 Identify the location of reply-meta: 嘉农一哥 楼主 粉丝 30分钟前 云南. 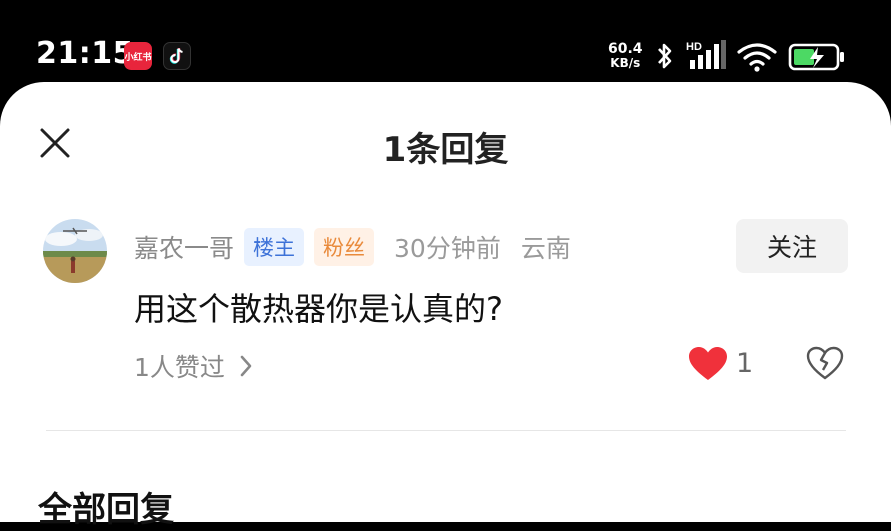
(352, 247).